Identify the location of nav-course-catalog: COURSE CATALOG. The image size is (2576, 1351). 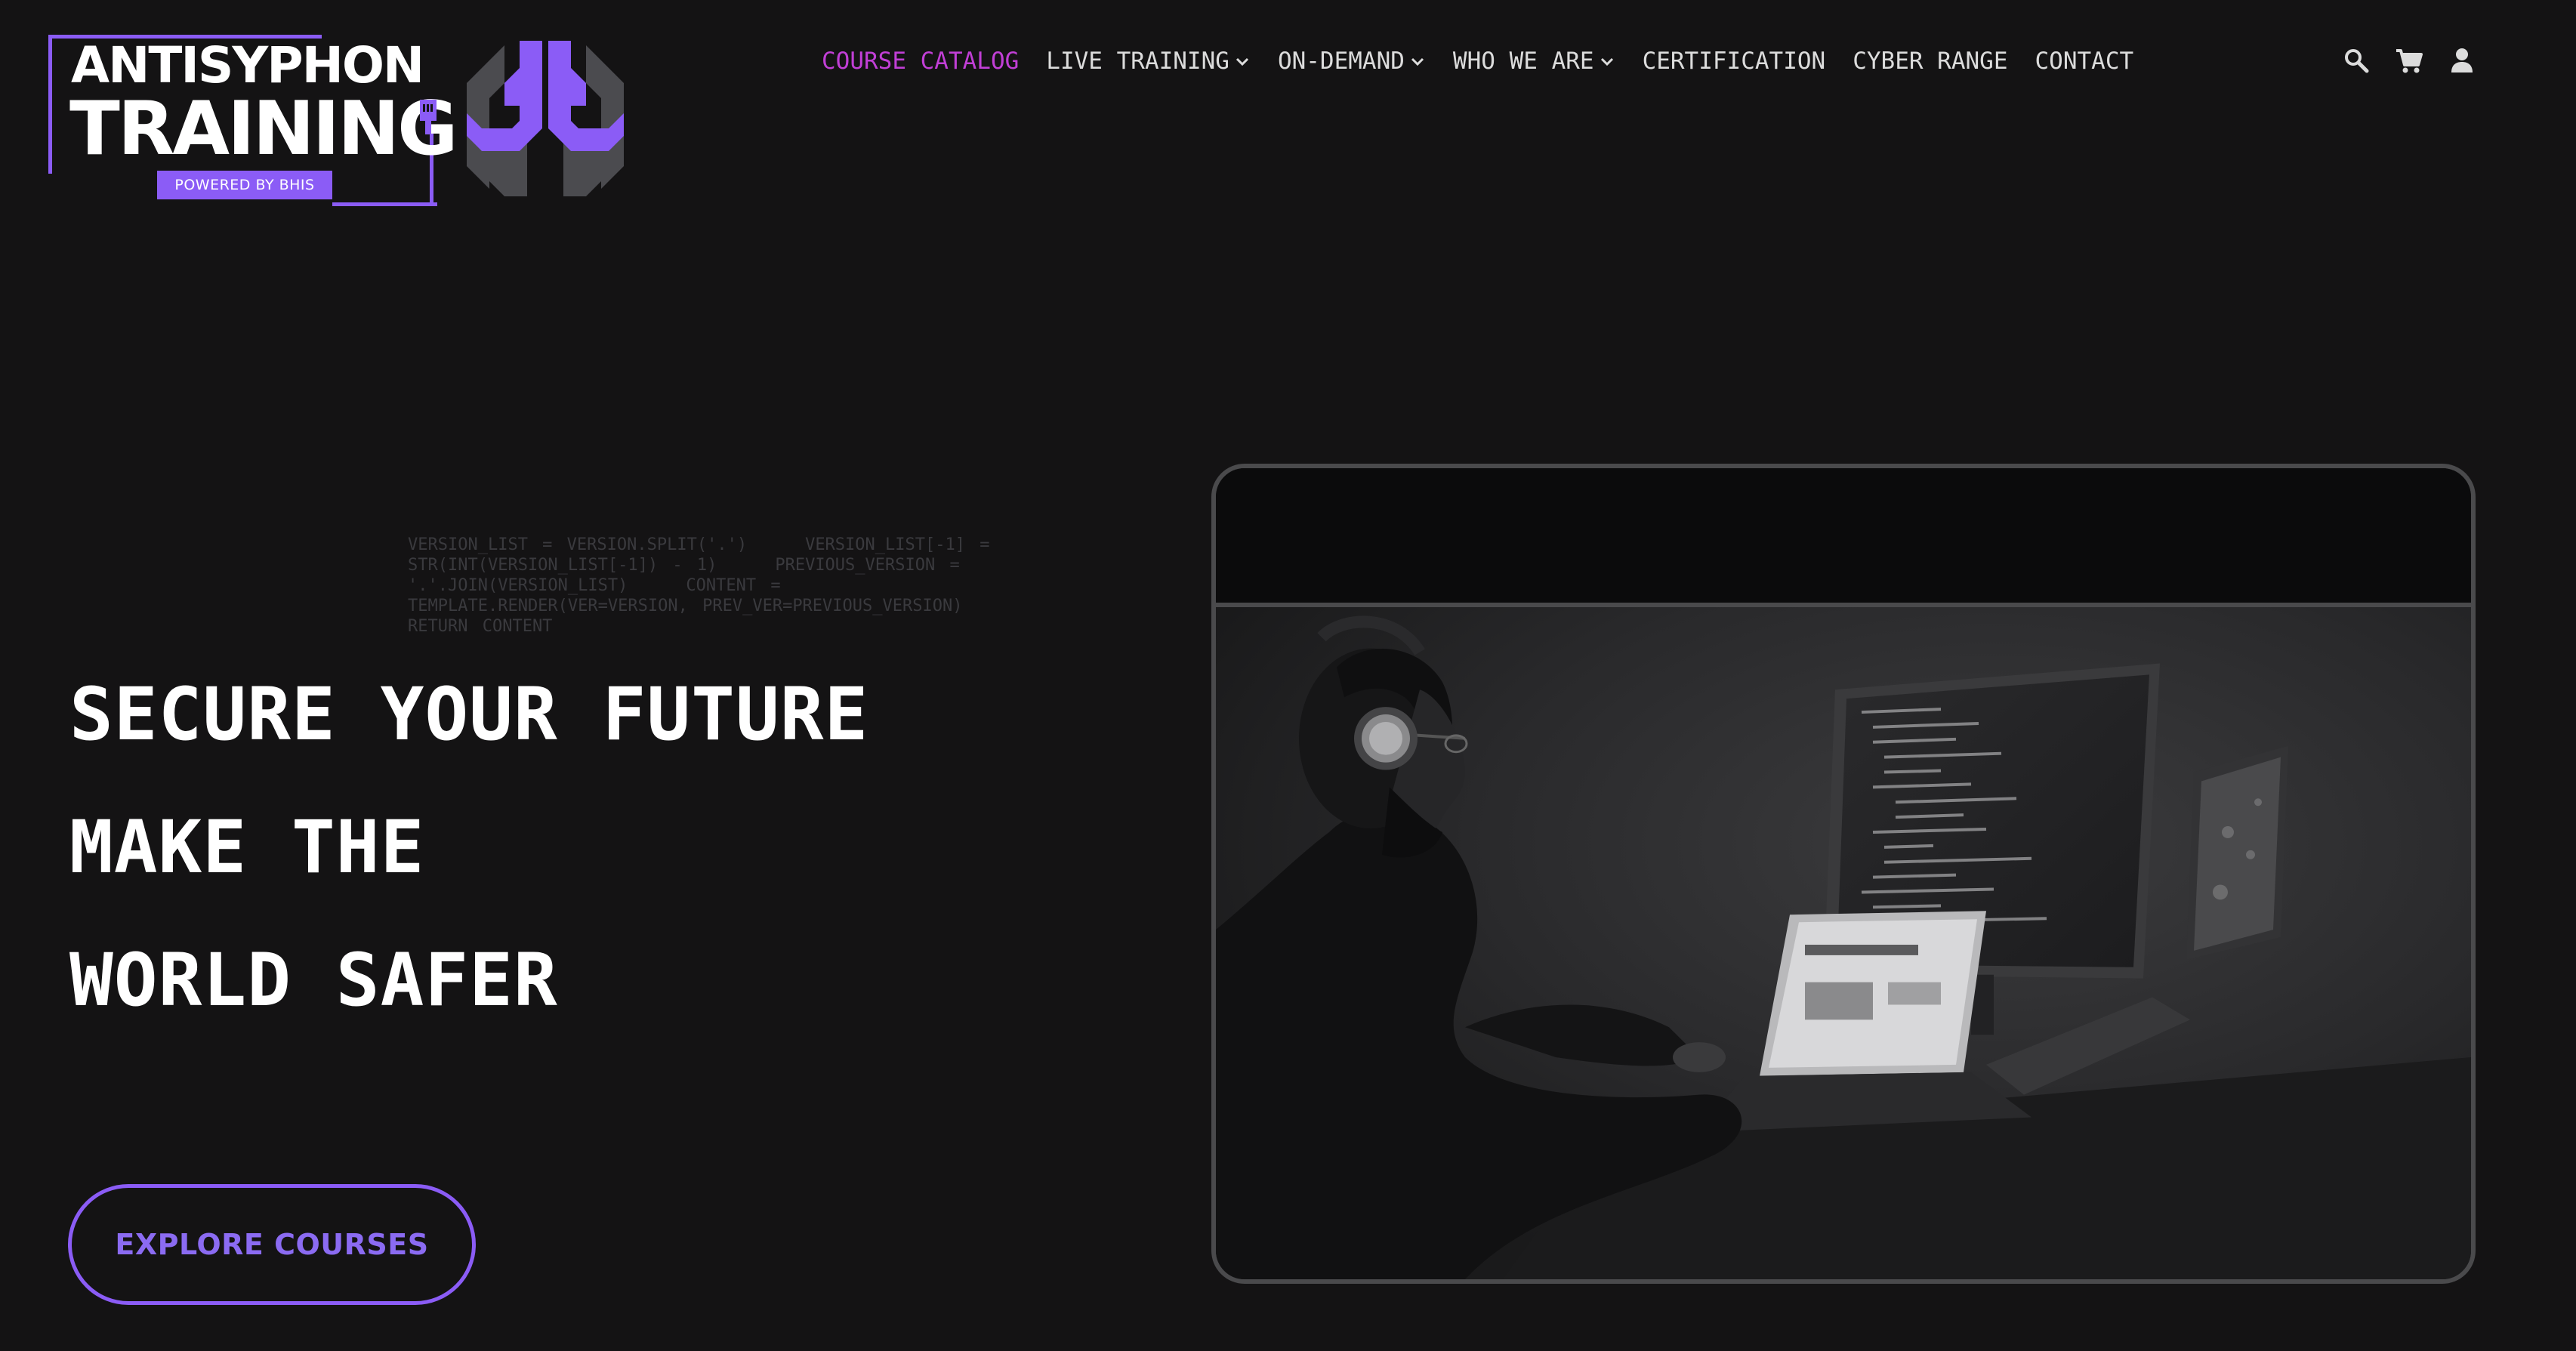
(920, 61).